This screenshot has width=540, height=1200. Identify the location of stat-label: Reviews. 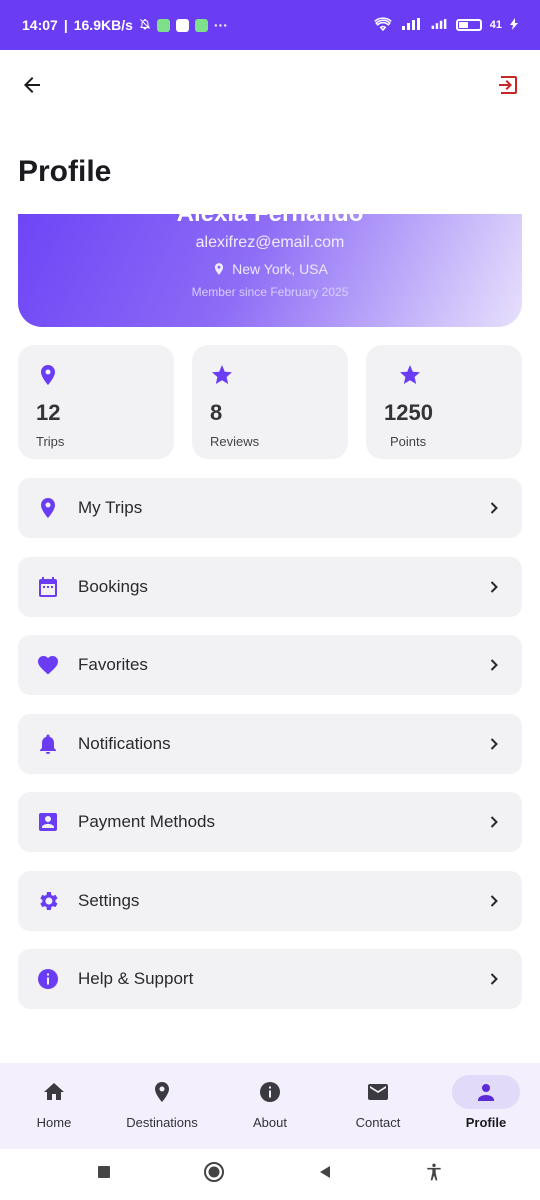
(235, 441).